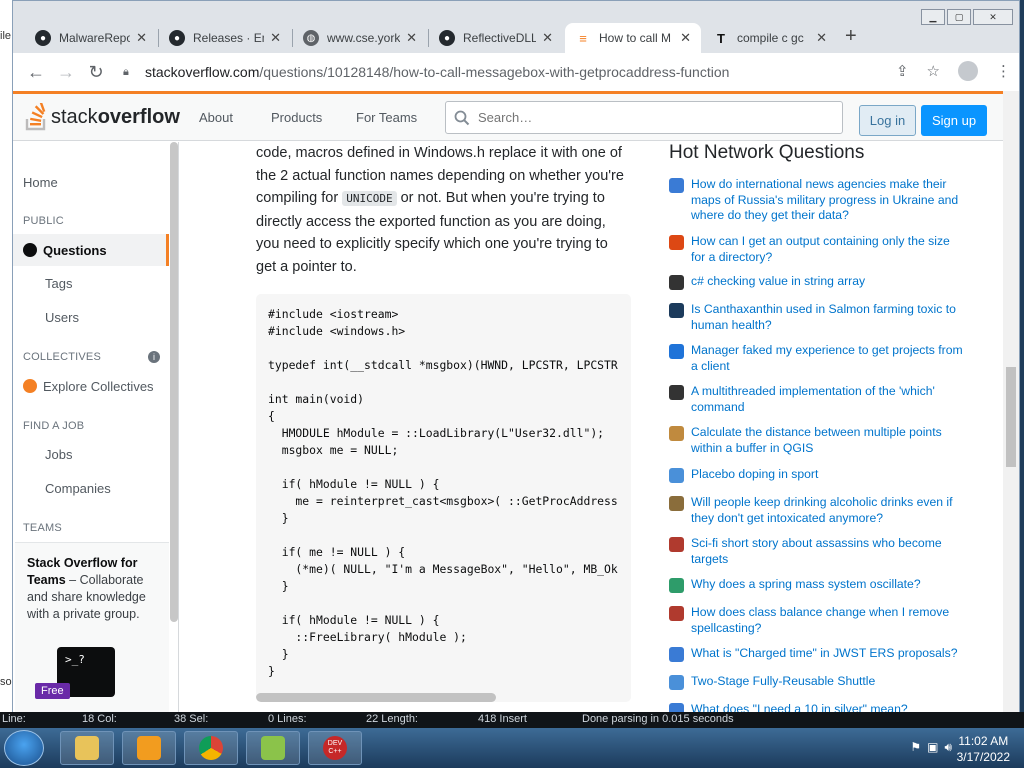  Describe the element at coordinates (88, 386) in the screenshot. I see `sidebar-item-explore-collectives: Explore Collectives` at that location.